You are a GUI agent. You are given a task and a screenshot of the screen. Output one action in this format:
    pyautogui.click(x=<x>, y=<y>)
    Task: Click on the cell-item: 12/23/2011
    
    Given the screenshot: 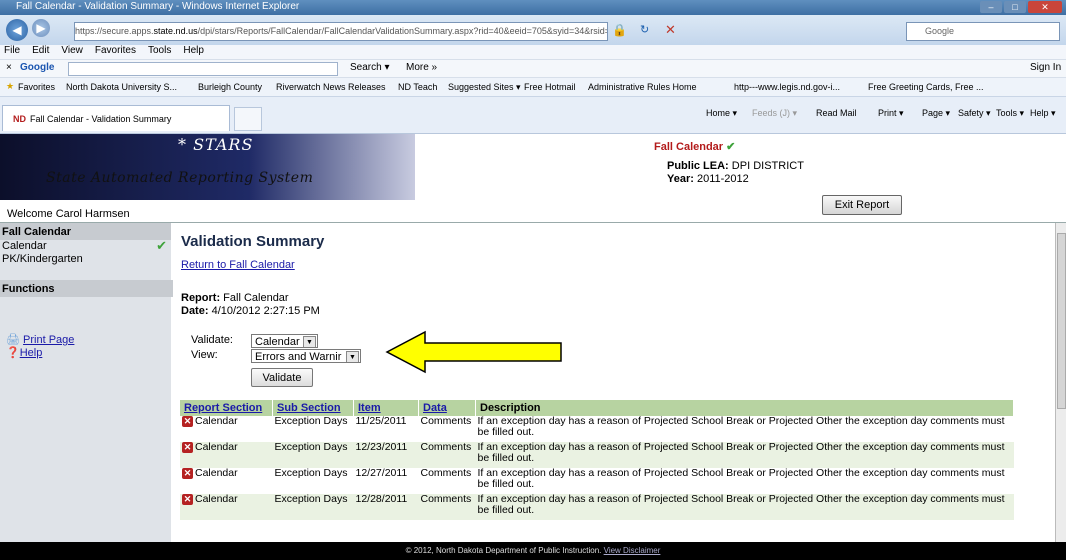 What is the action you would take?
    pyautogui.click(x=386, y=455)
    